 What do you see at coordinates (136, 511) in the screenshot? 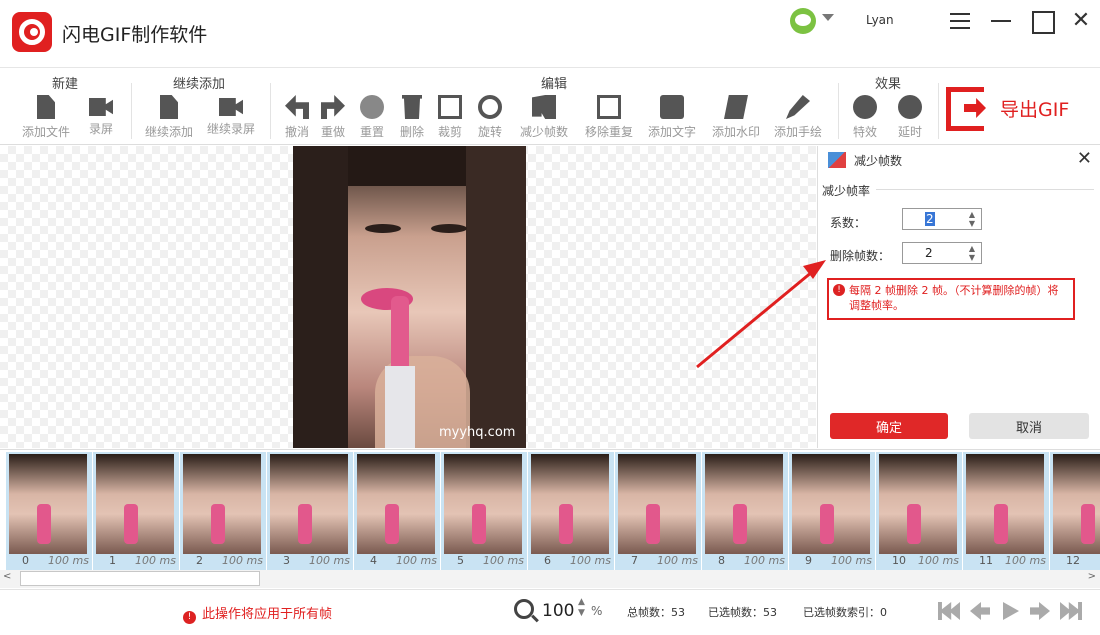
I see `frame-thumbnail: 1 100 ms` at bounding box center [136, 511].